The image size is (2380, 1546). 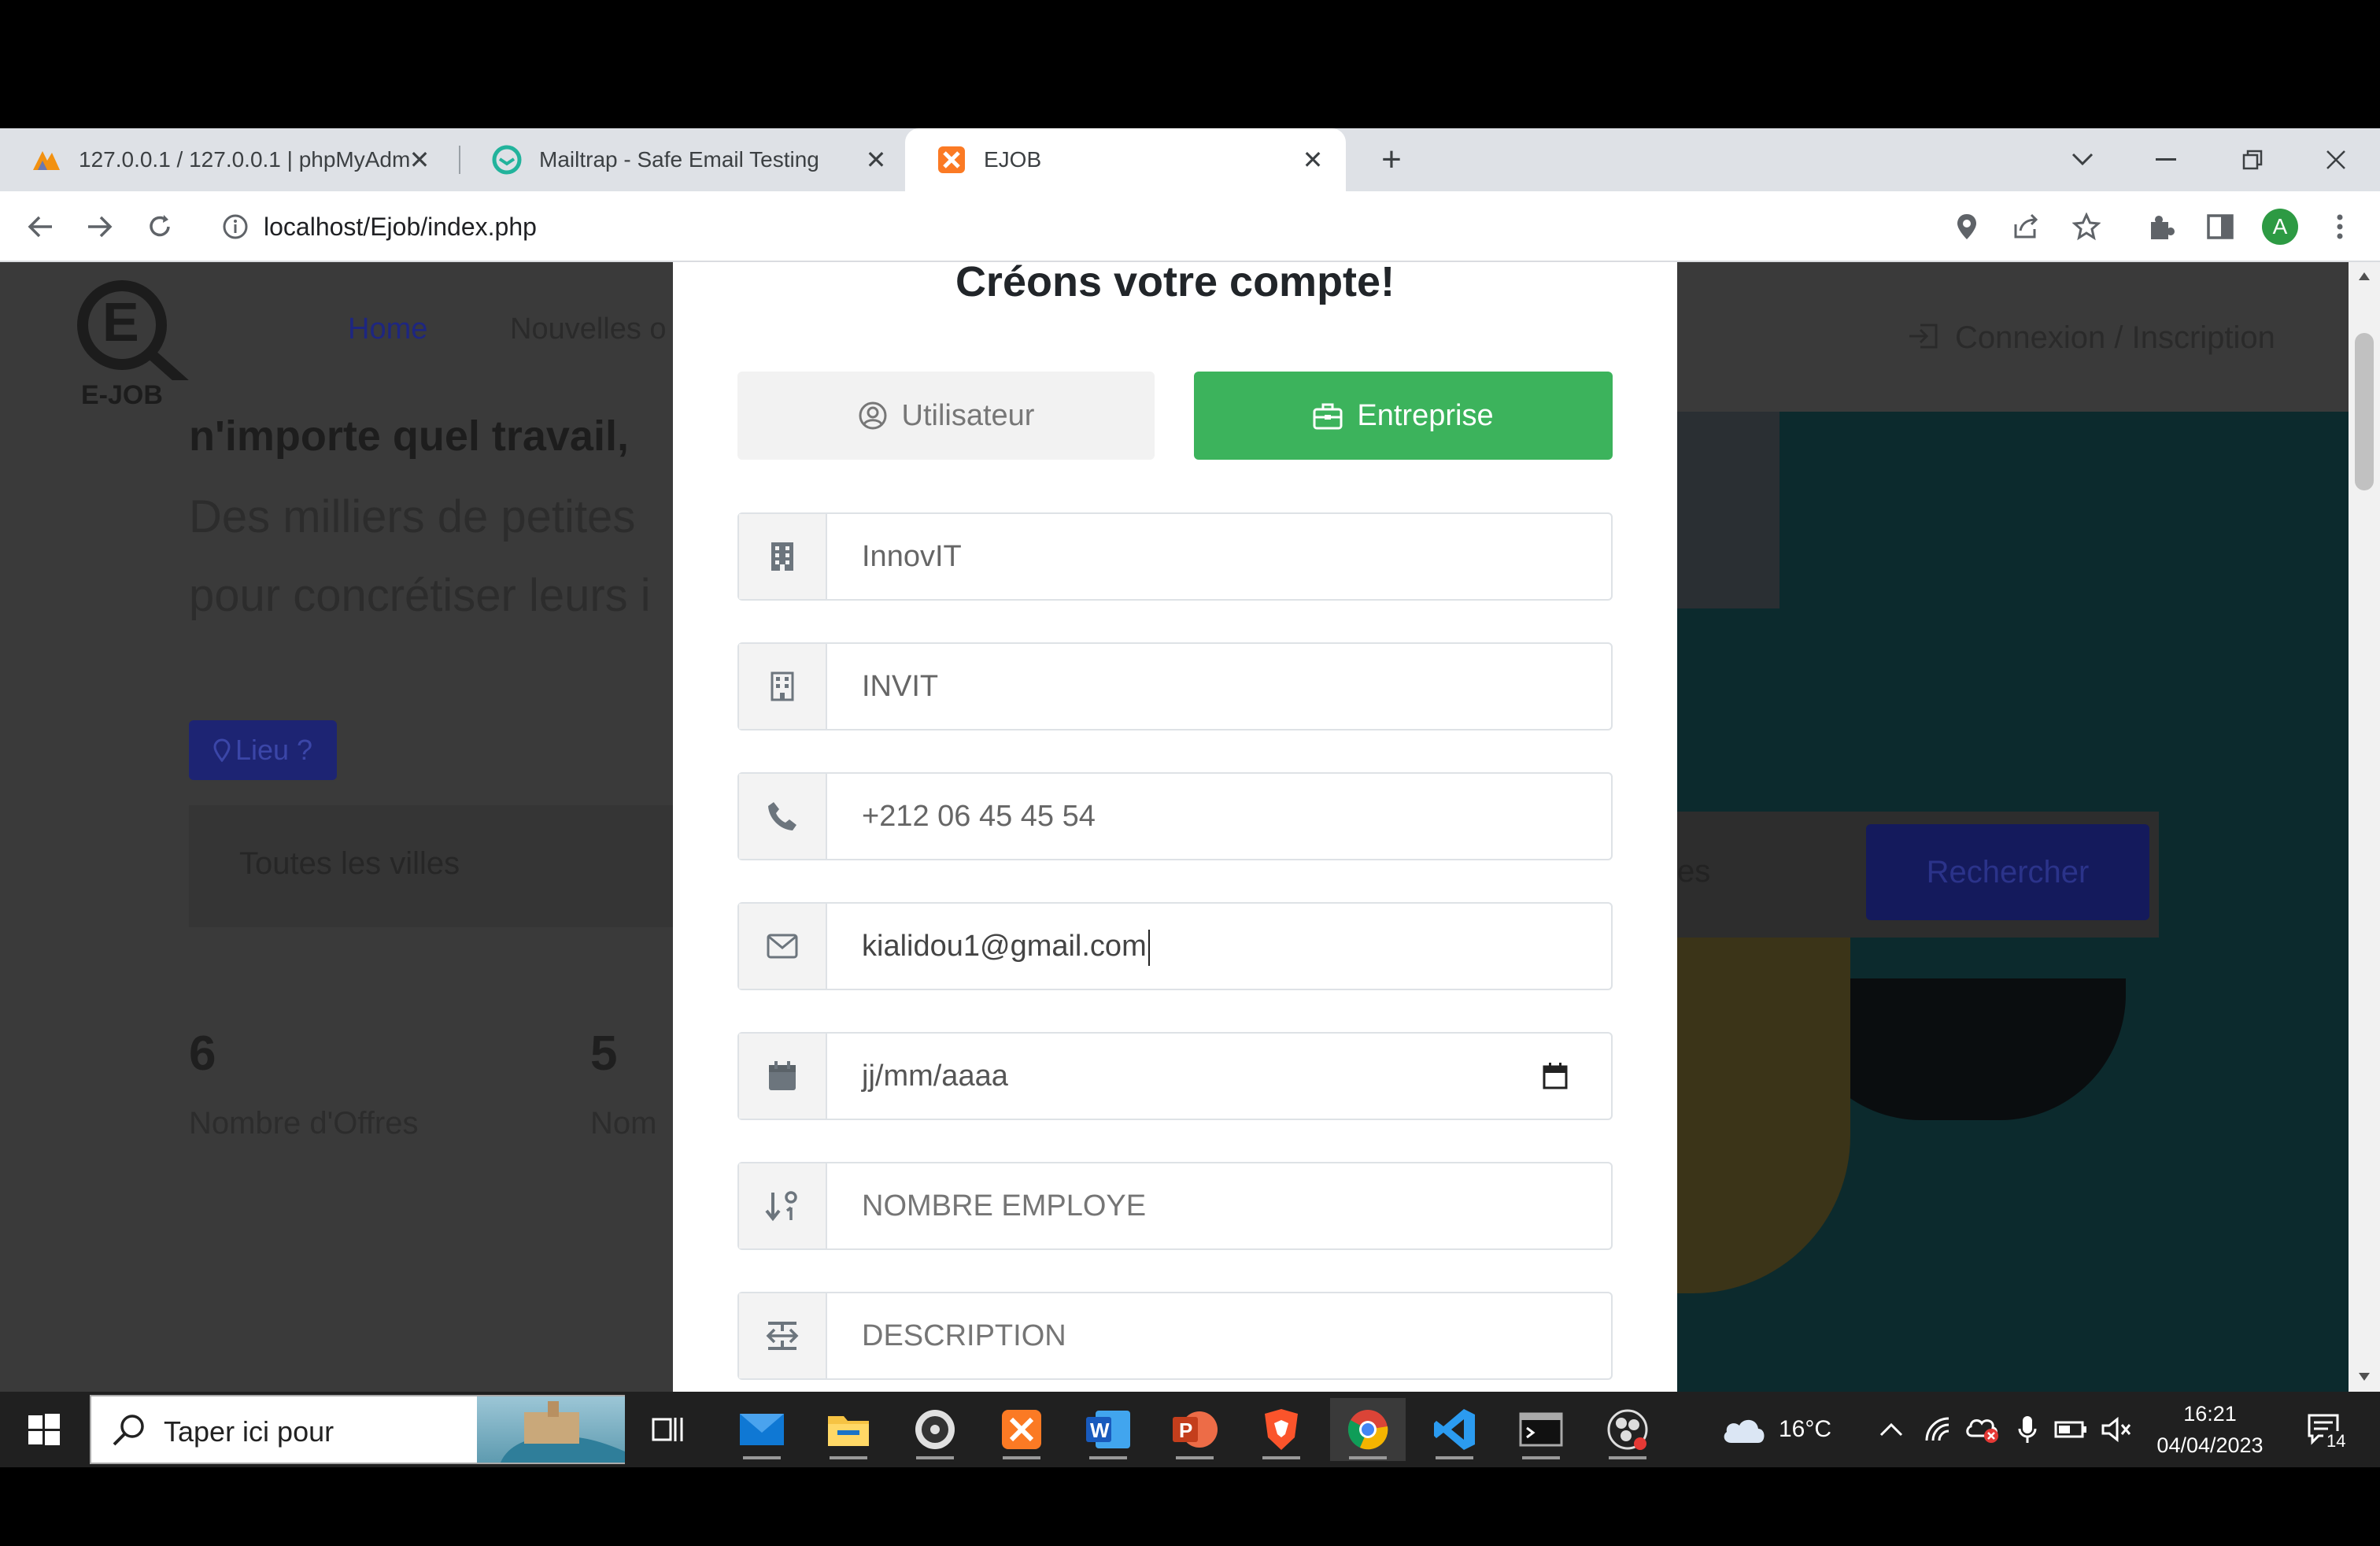 What do you see at coordinates (783, 817) in the screenshot?
I see `phone-icon` at bounding box center [783, 817].